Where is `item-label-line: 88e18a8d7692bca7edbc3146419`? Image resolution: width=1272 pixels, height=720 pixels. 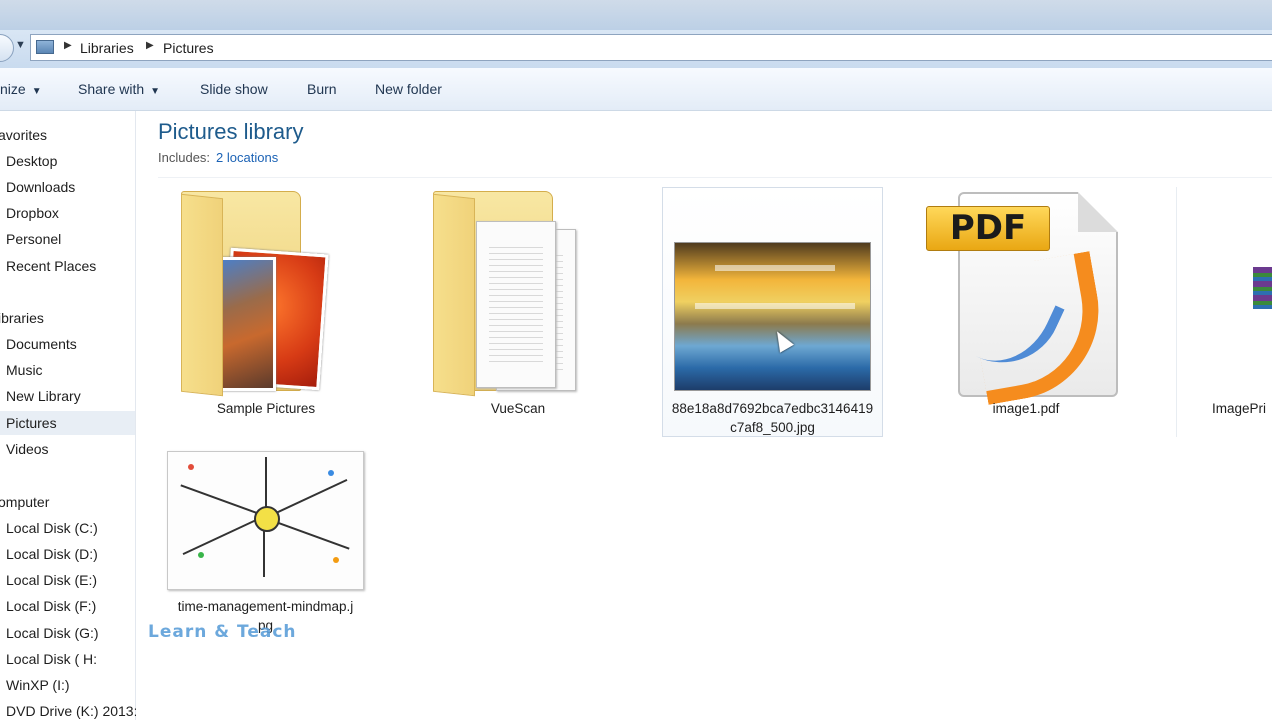 item-label-line: 88e18a8d7692bca7edbc3146419 is located at coordinates (772, 408).